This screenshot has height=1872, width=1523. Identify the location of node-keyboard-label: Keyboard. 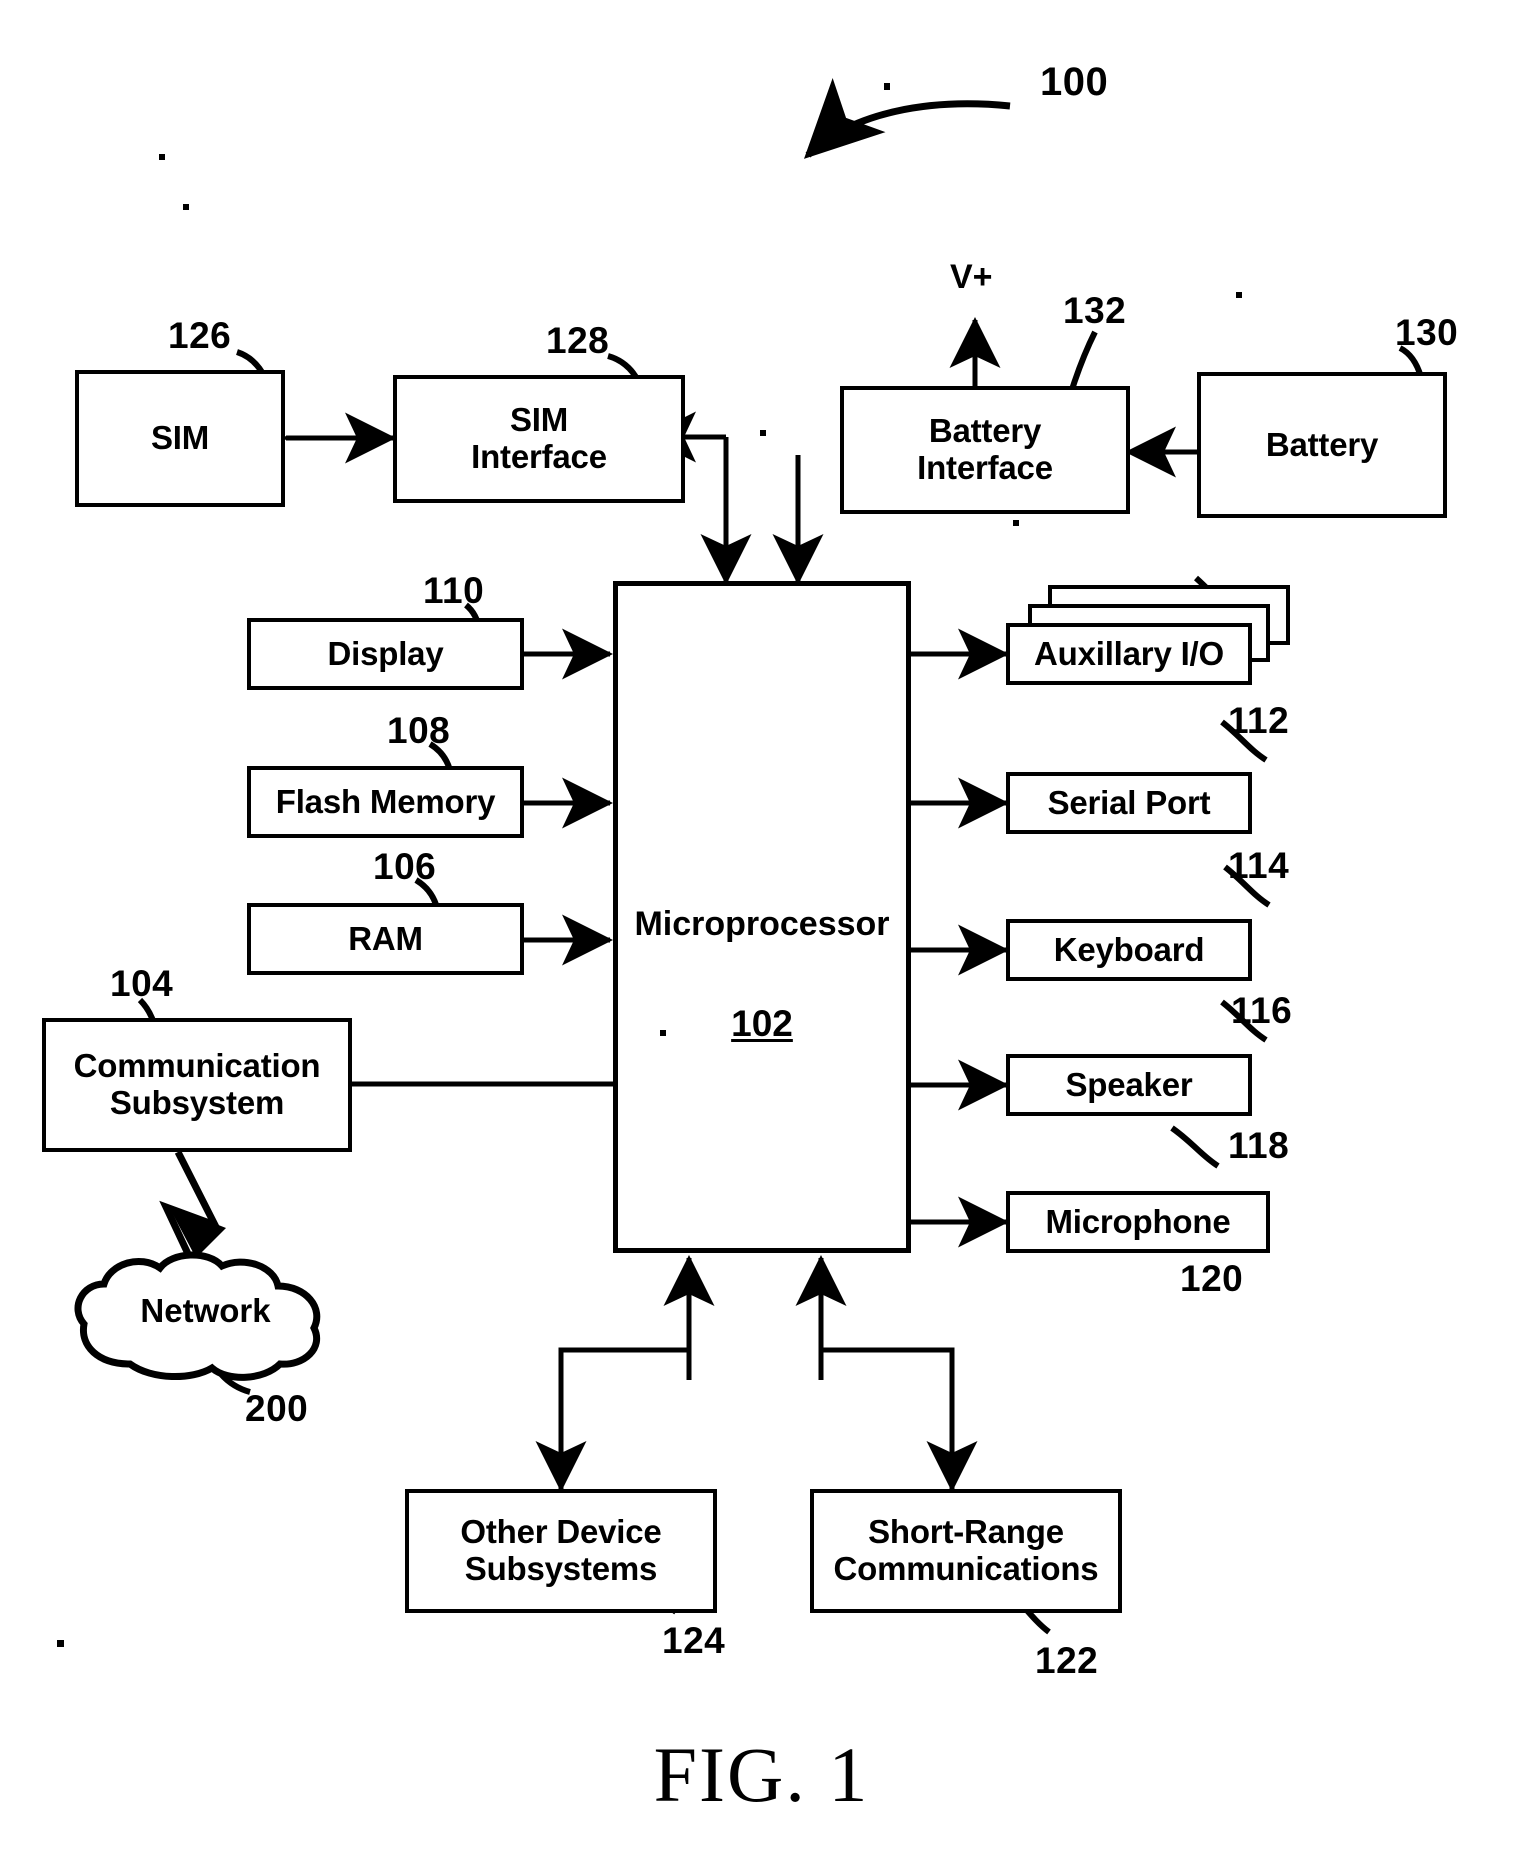
(1129, 949).